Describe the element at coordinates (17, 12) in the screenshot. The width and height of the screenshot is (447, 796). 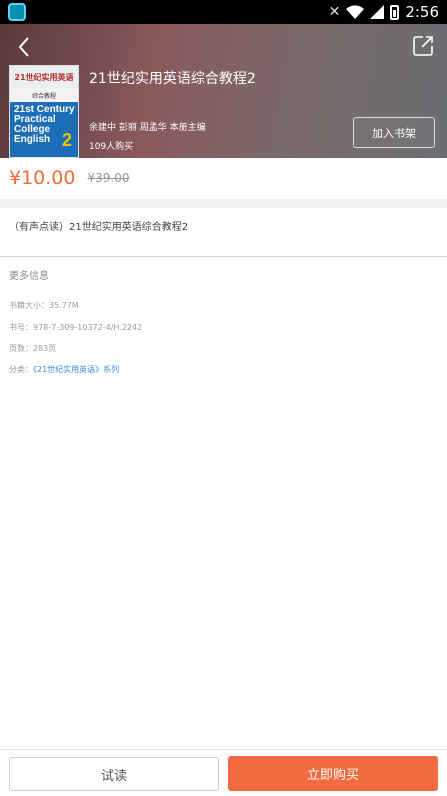
I see `app-icon` at that location.